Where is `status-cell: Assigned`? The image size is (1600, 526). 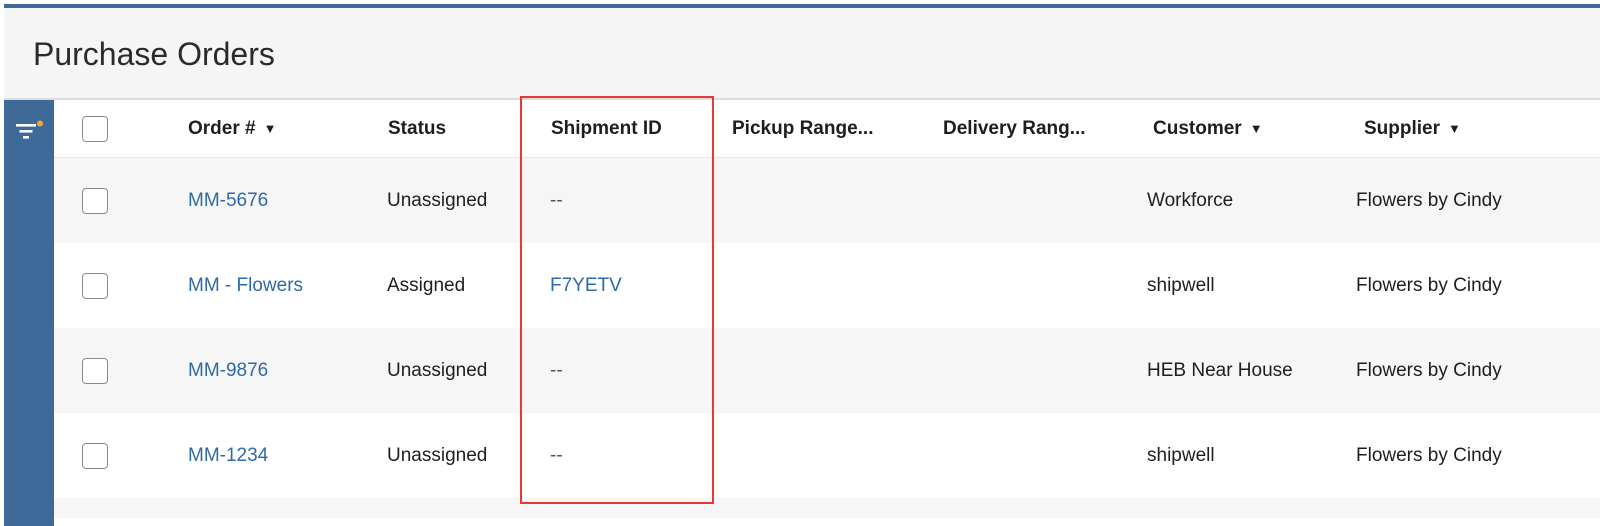
status-cell: Assigned is located at coordinates (426, 285).